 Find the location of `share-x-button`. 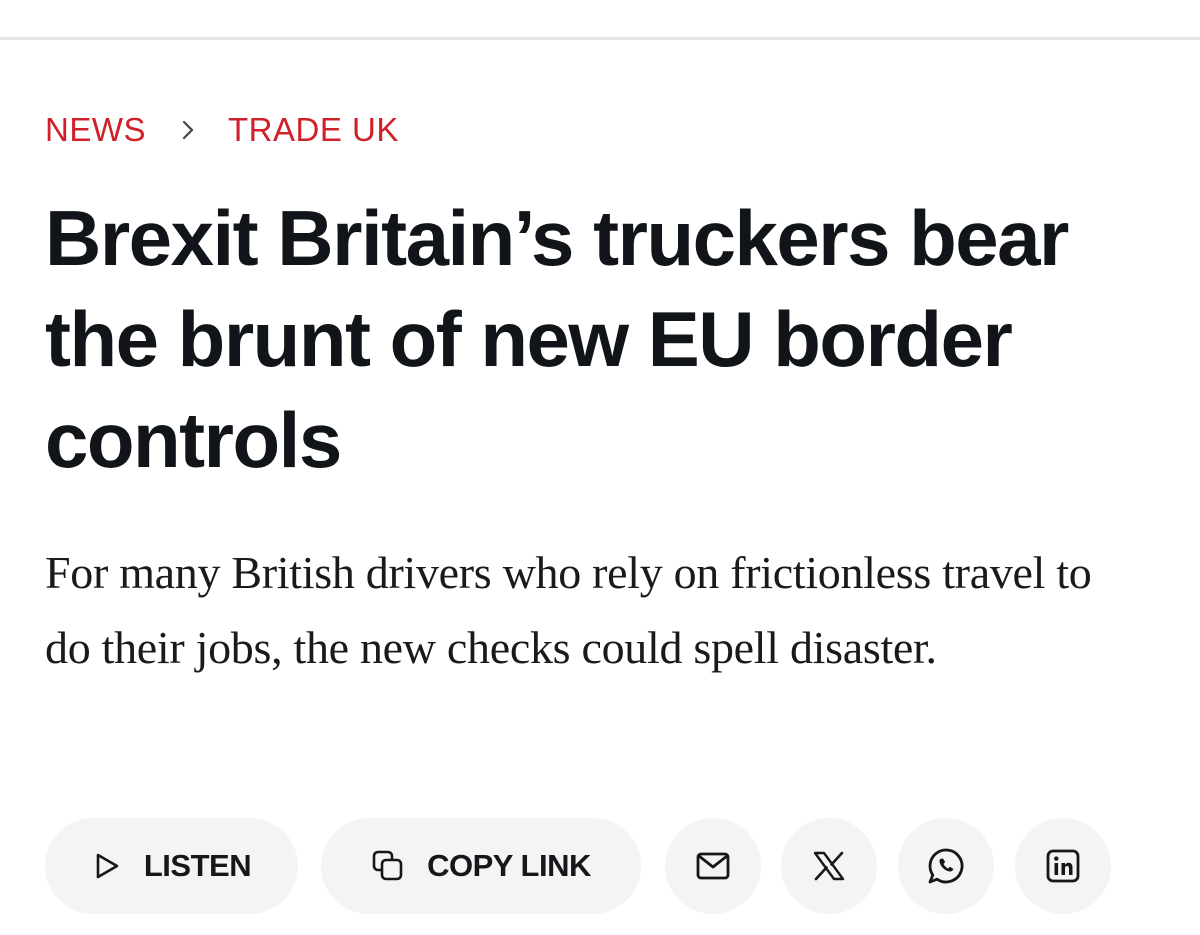

share-x-button is located at coordinates (829, 866).